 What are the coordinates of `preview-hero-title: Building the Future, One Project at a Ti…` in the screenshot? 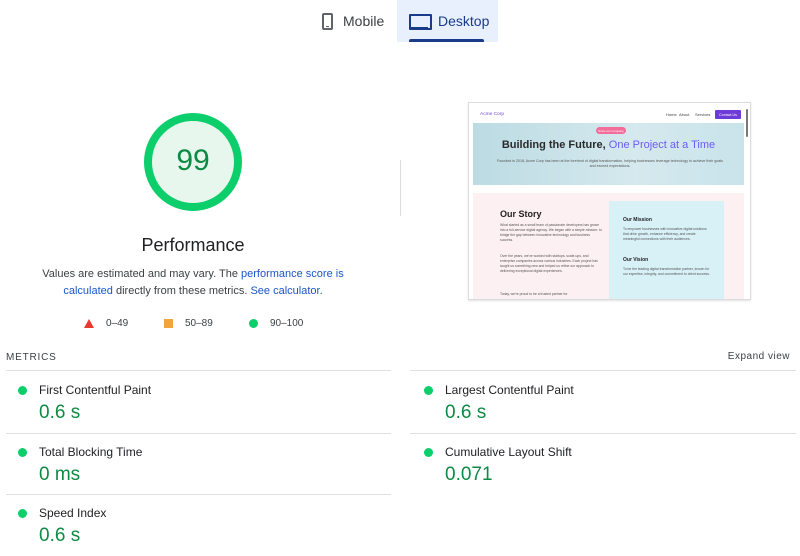 It's located at (608, 145).